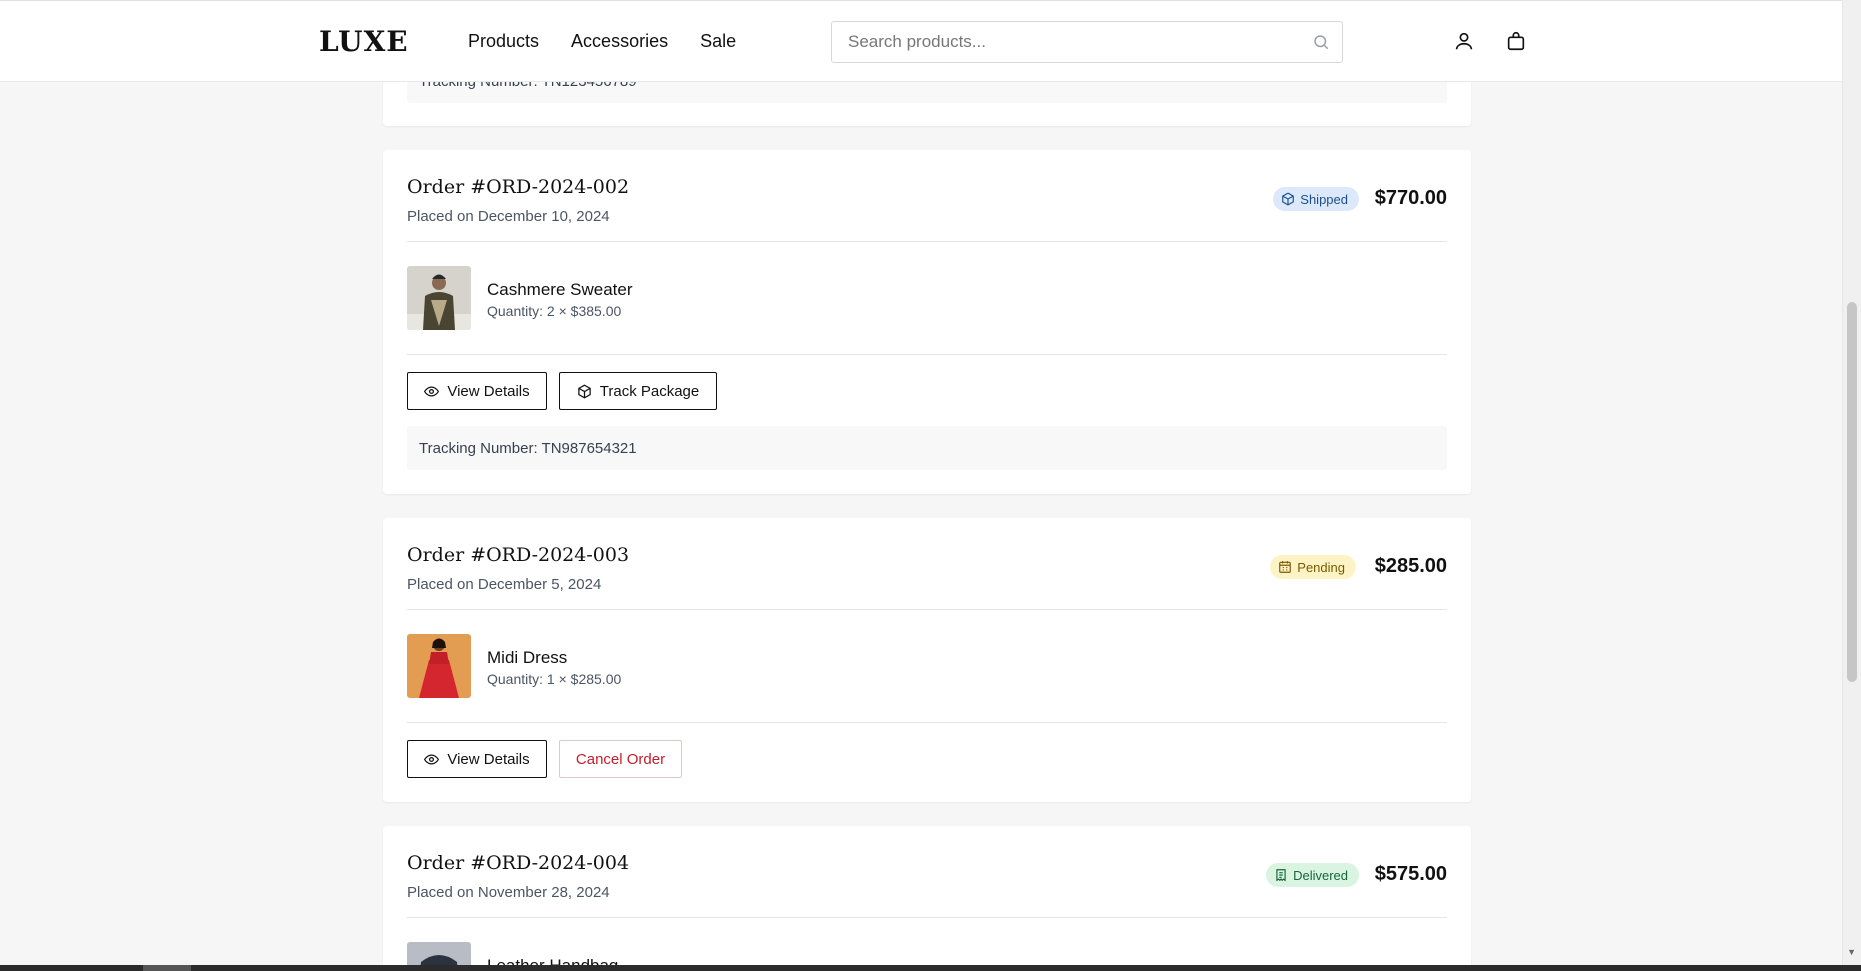 This screenshot has height=971, width=1861. I want to click on horizontal-scrollbar, so click(930, 968).